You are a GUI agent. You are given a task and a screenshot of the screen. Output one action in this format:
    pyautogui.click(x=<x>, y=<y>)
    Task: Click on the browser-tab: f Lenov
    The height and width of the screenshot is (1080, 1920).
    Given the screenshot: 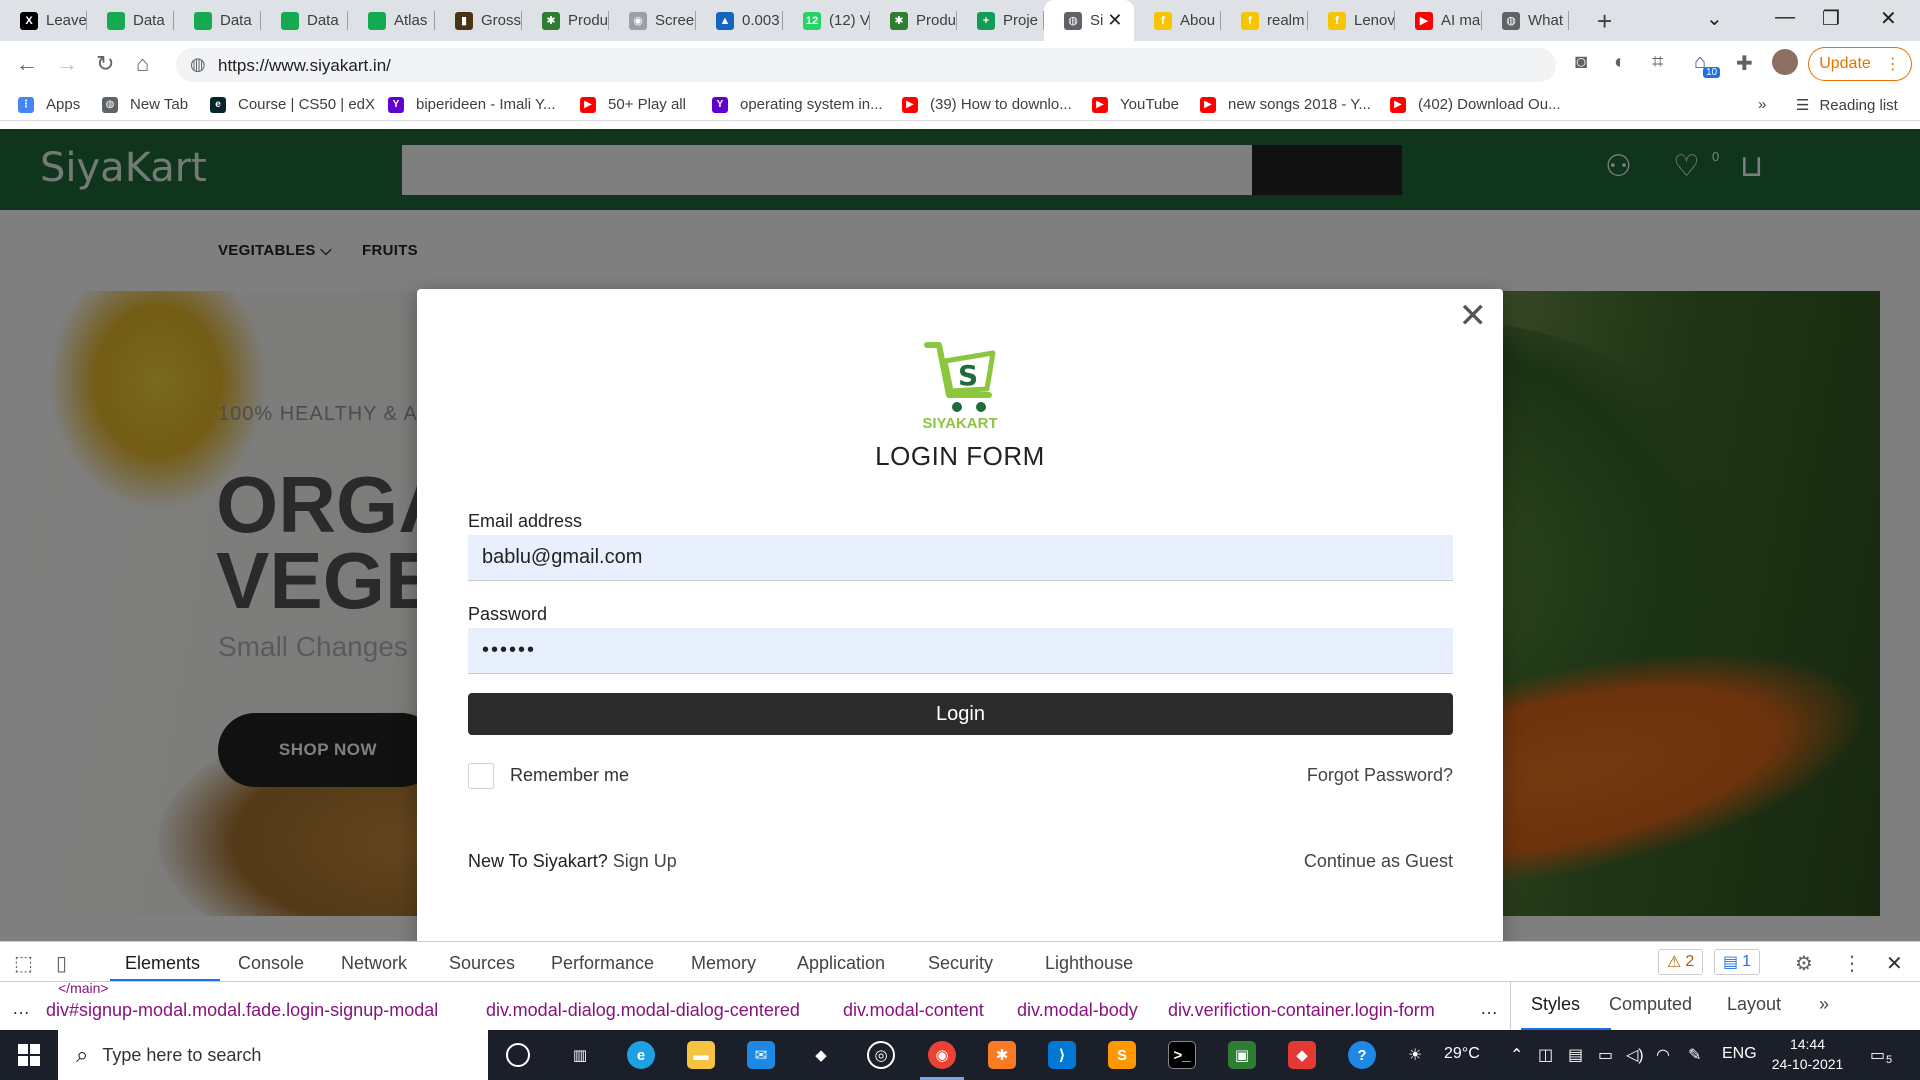 What is the action you would take?
    pyautogui.click(x=1351, y=20)
    